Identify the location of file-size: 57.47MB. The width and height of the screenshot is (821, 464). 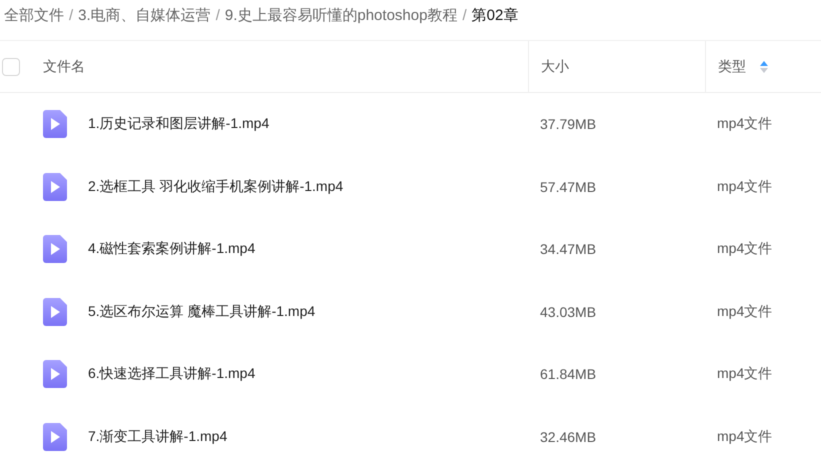
(568, 186).